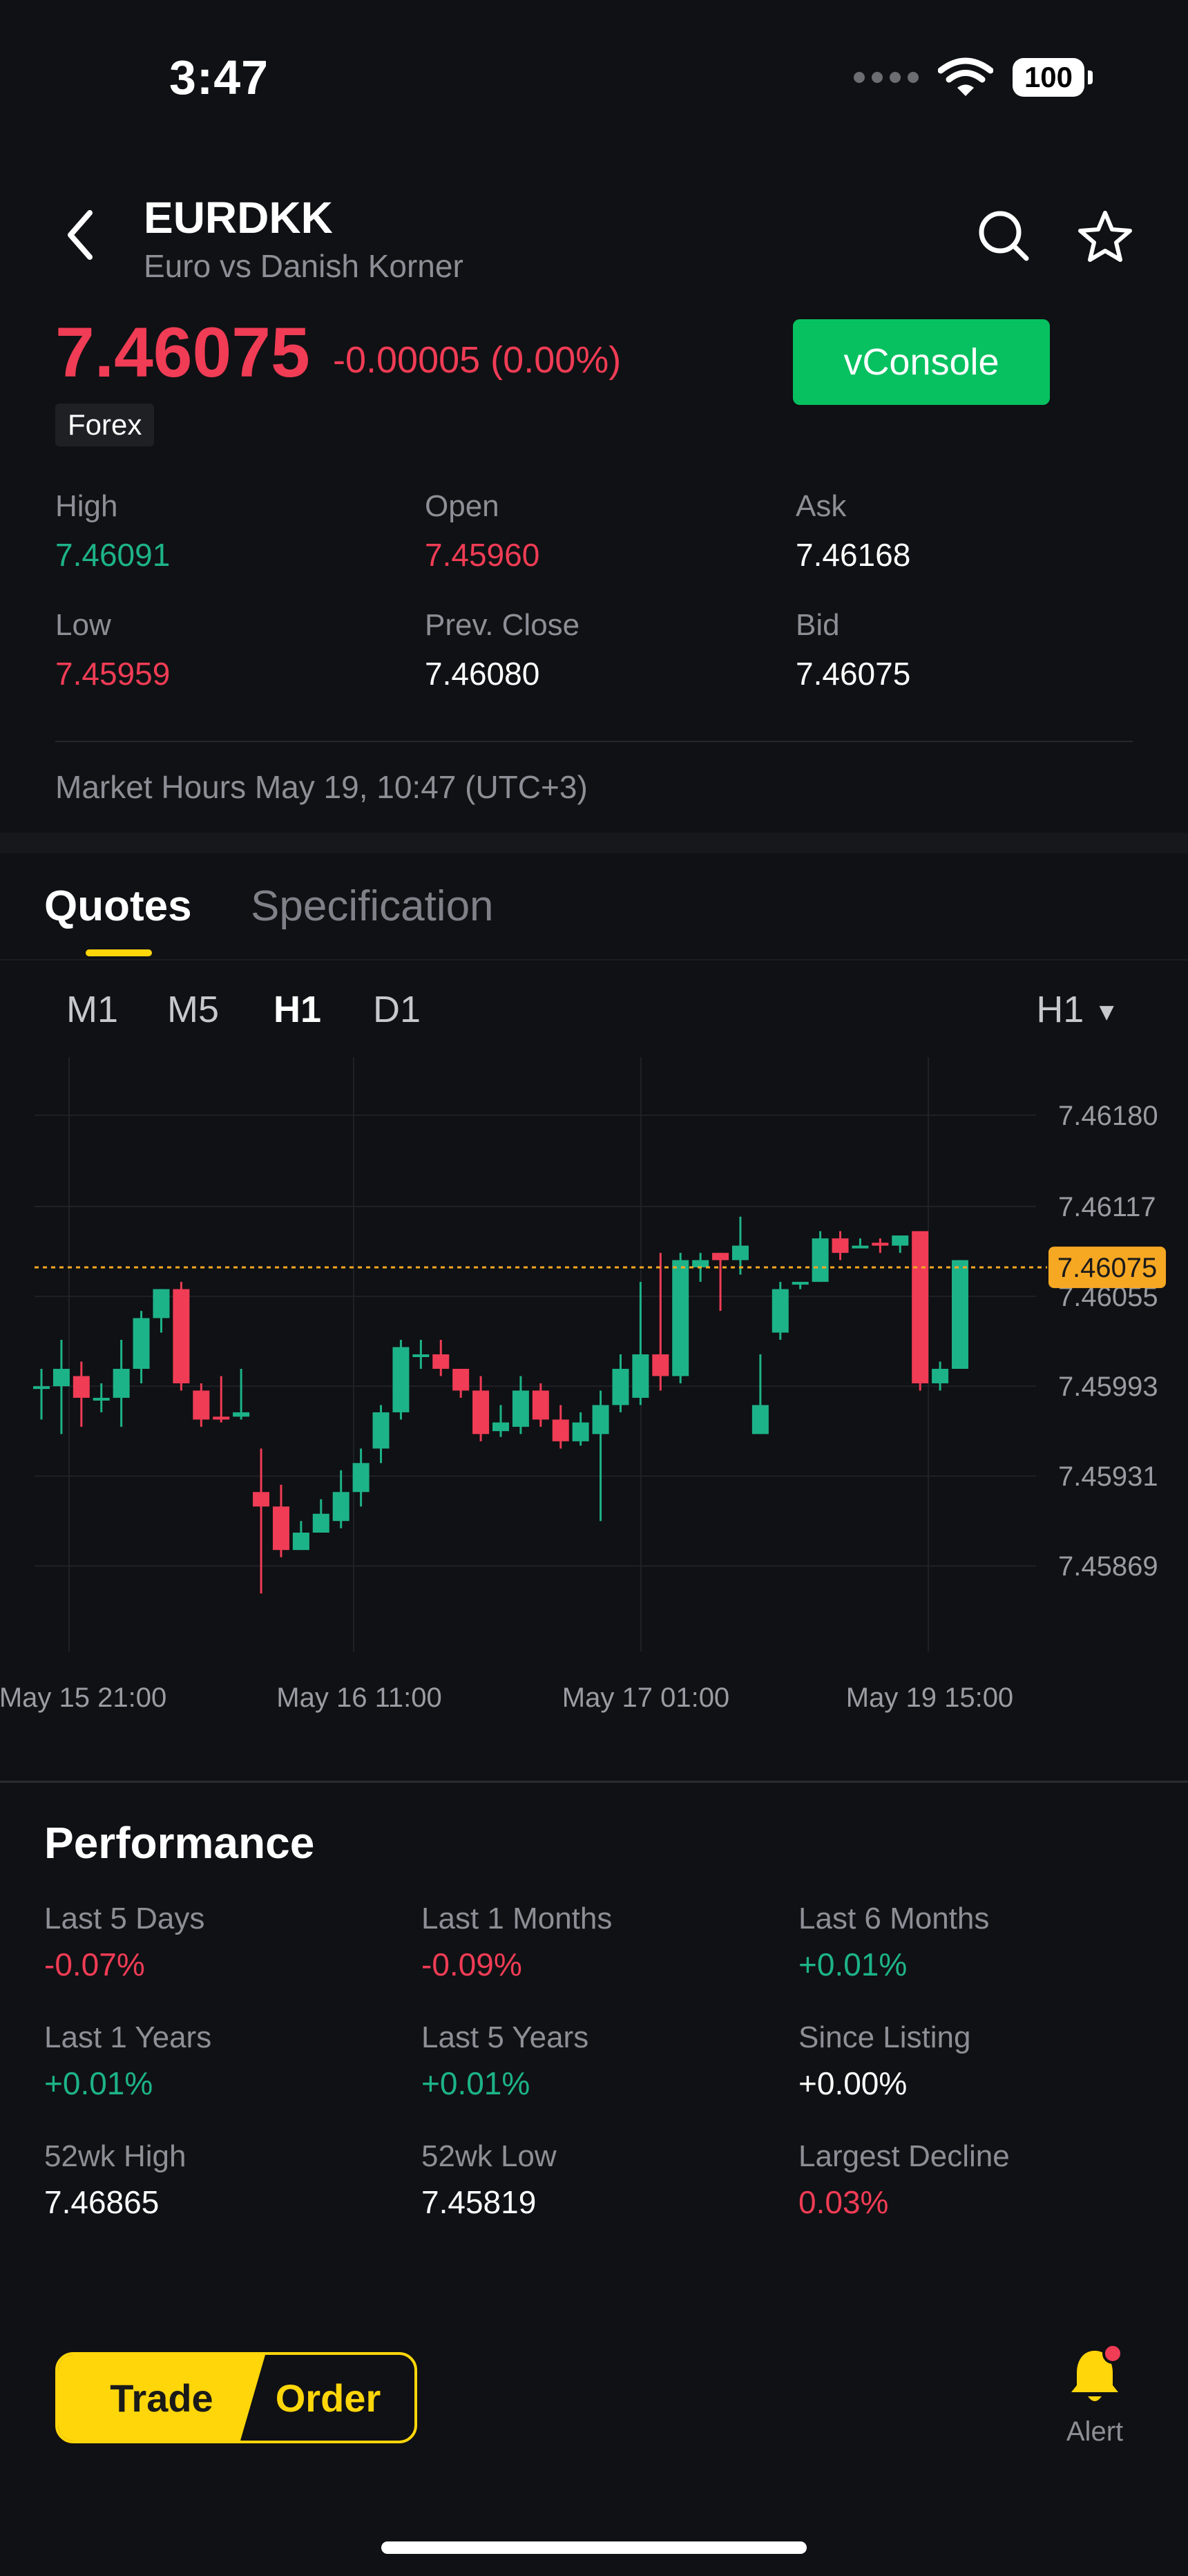  I want to click on timeframe-d1: D1, so click(397, 1009).